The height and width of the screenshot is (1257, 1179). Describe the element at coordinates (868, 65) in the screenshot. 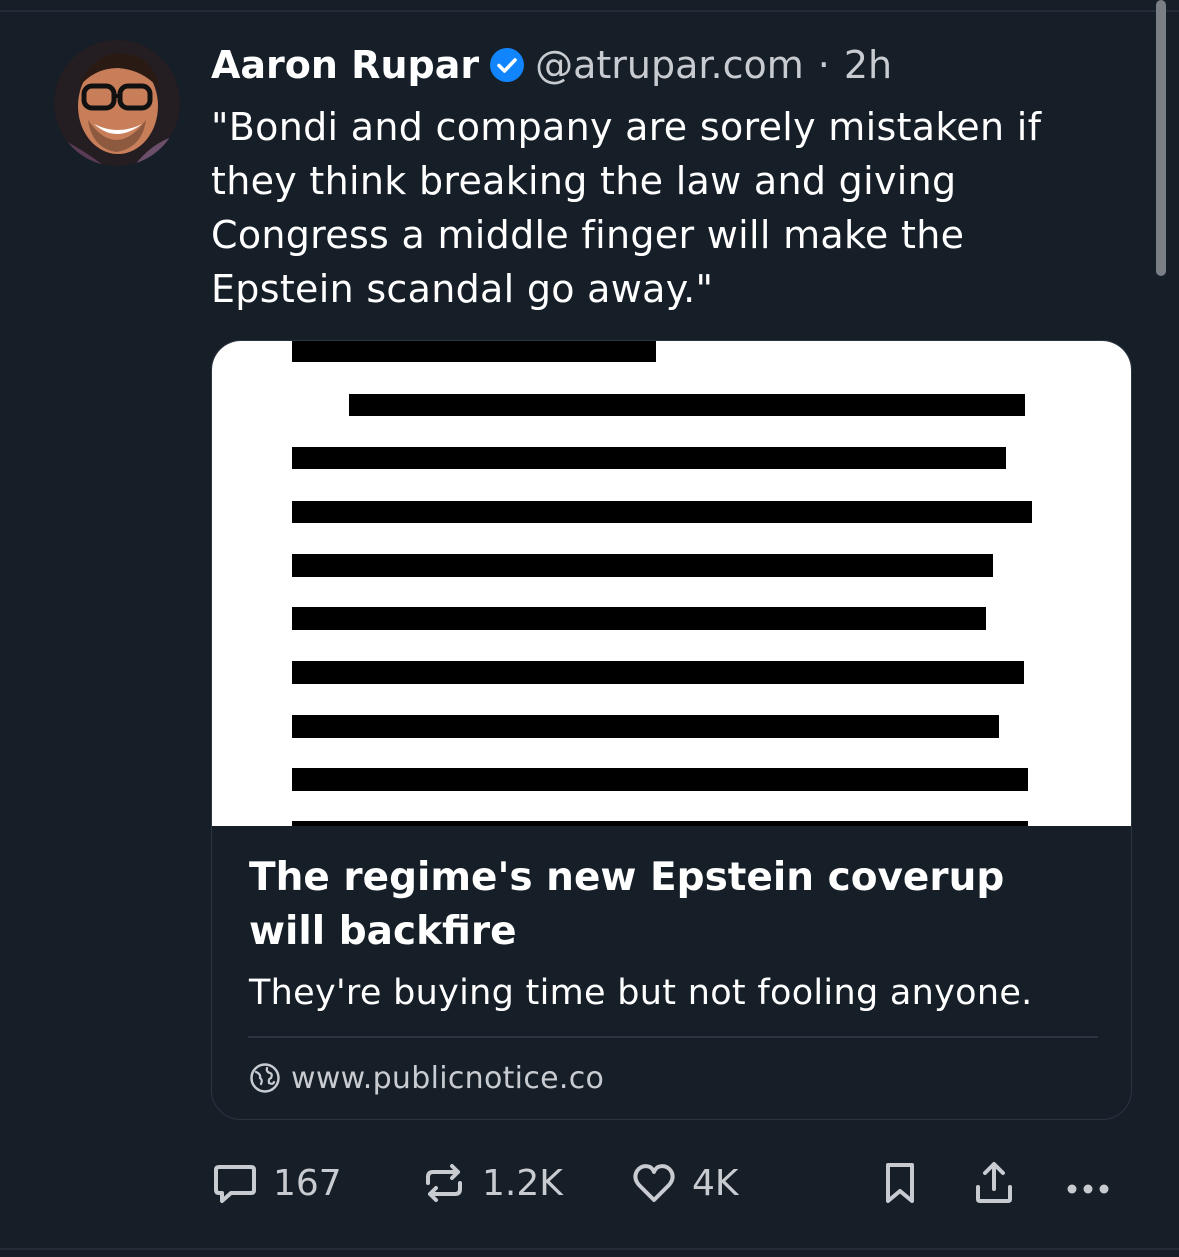

I see `post-time: 2h` at that location.